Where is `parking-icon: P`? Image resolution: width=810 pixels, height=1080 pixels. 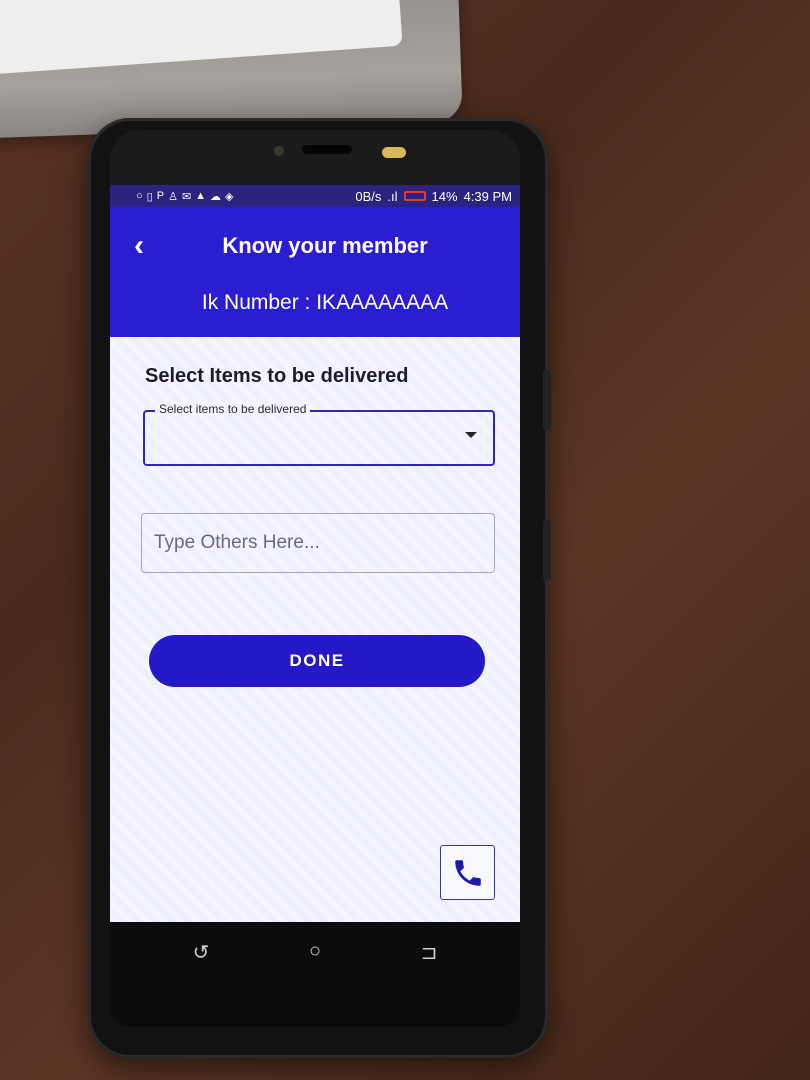 parking-icon: P is located at coordinates (160, 196).